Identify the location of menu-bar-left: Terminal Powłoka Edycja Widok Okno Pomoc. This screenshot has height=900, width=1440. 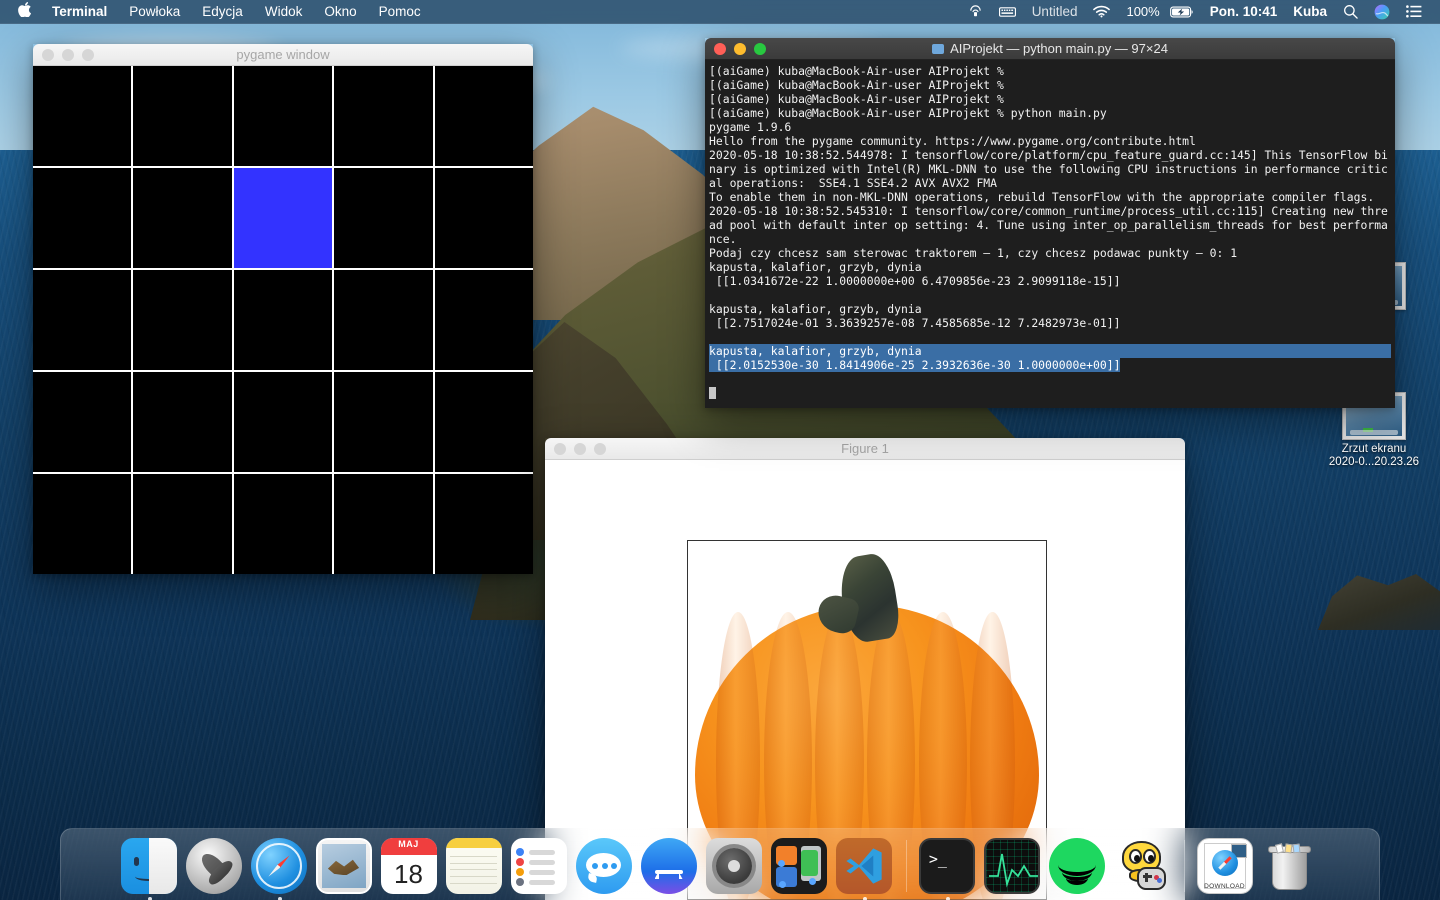
(216, 12).